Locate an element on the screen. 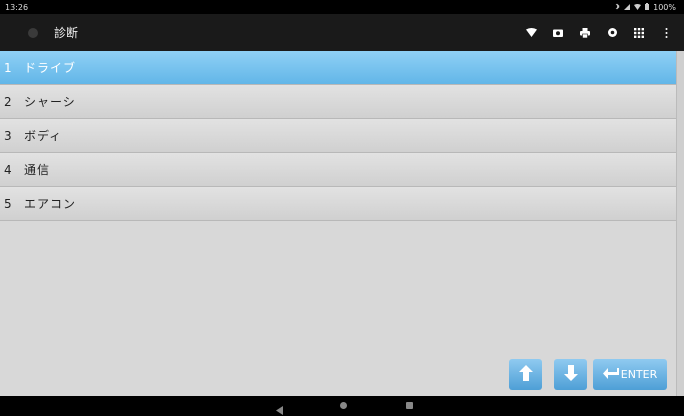  down-arrow-icon is located at coordinates (570, 374).